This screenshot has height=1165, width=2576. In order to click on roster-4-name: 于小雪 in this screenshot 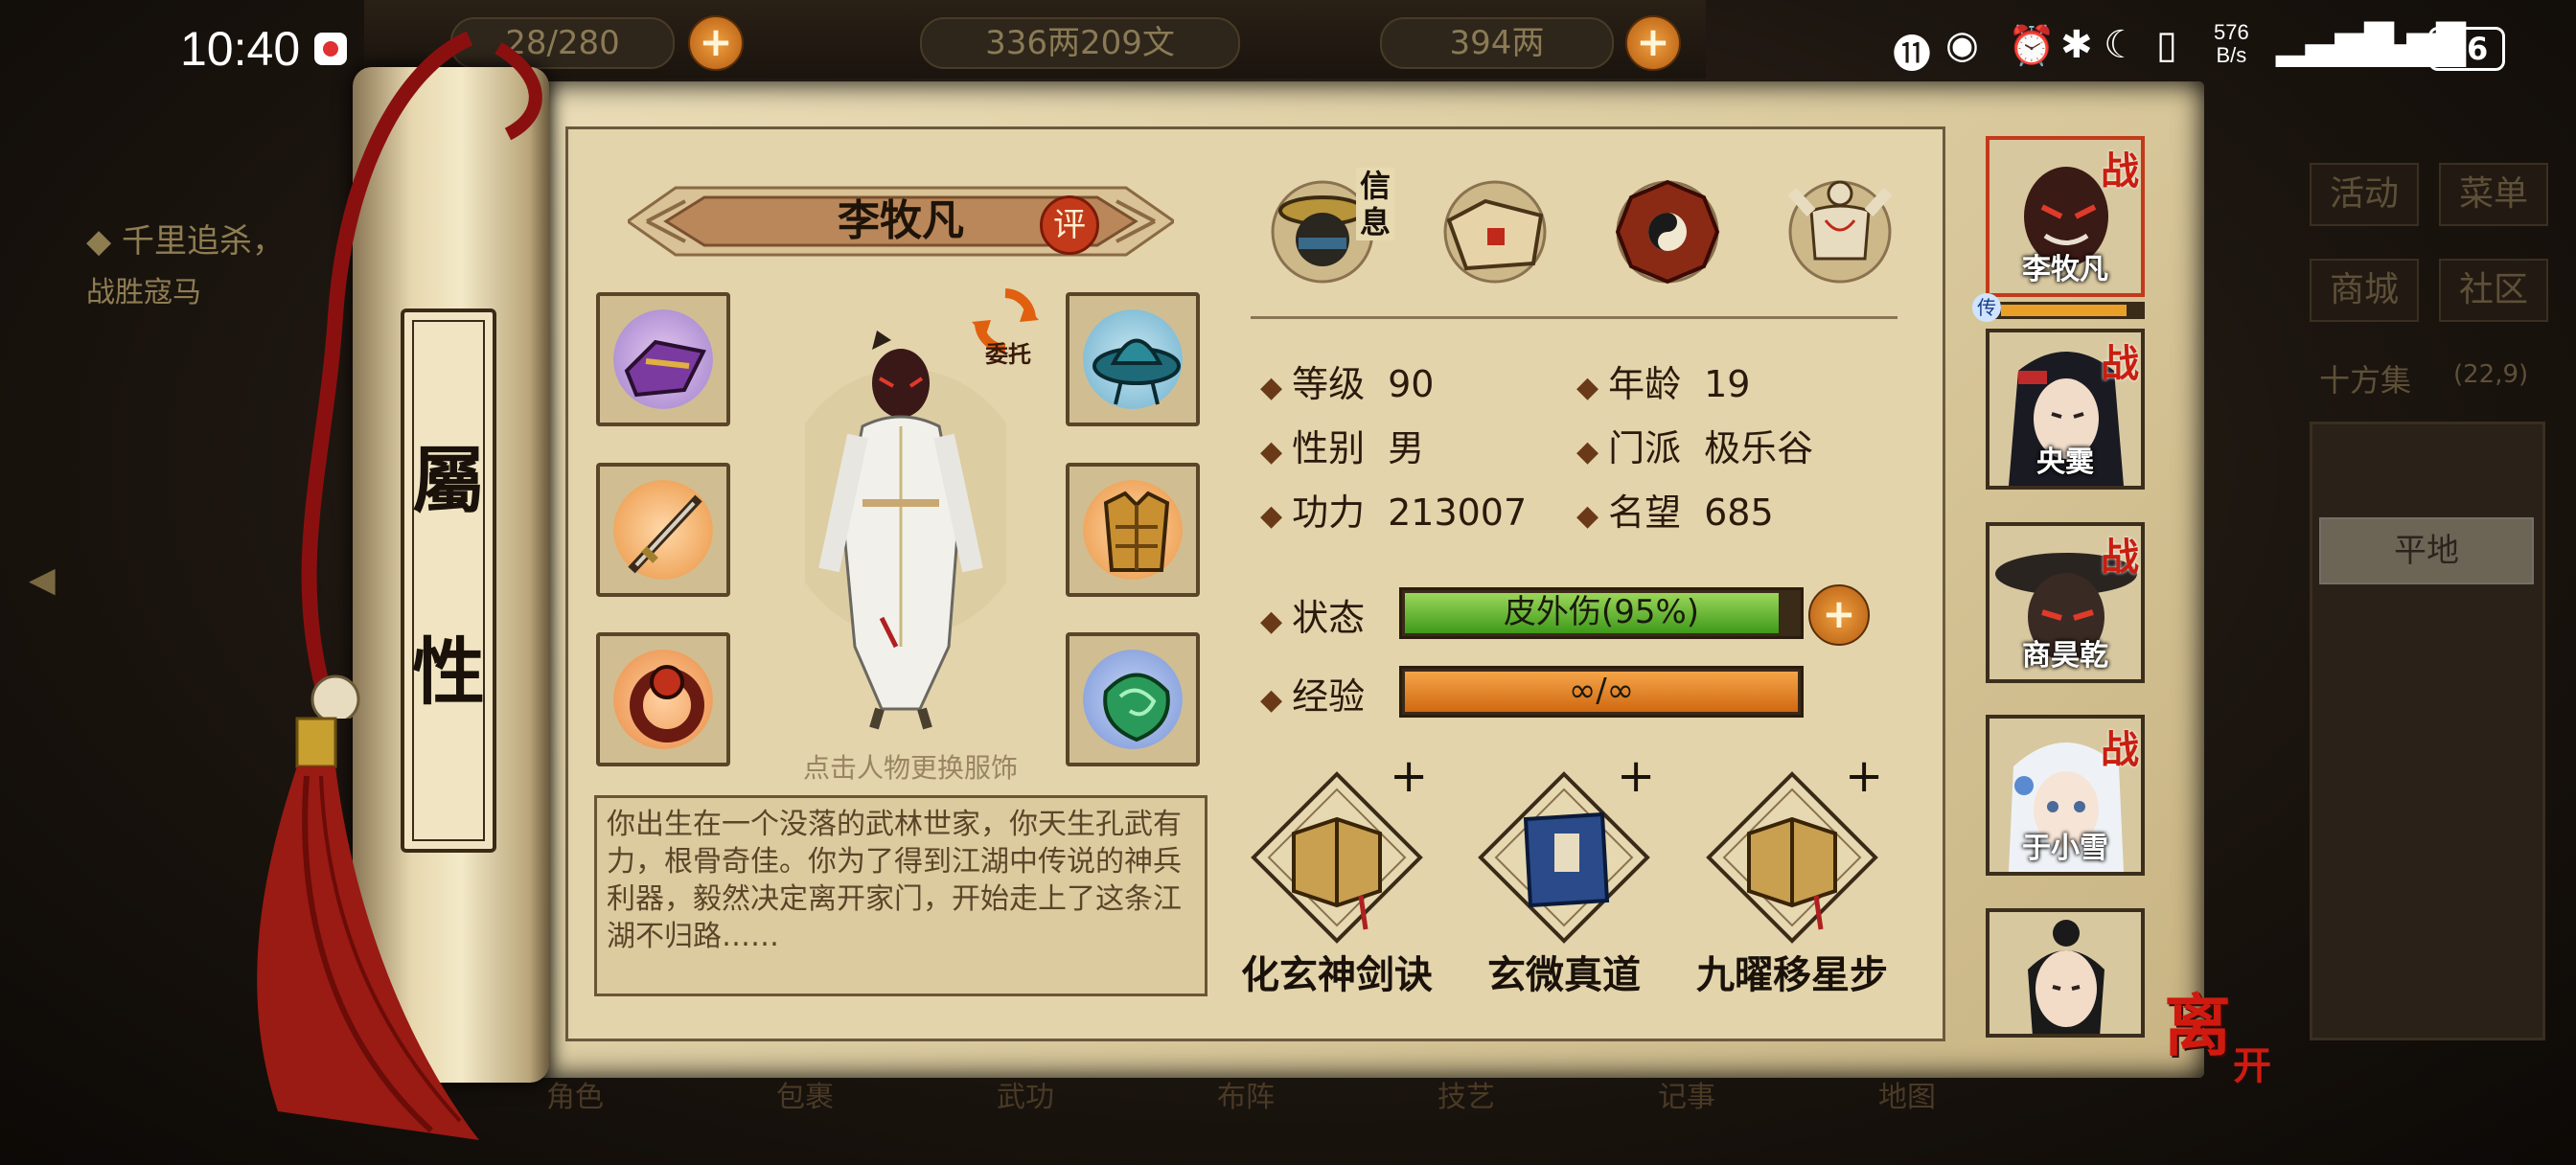, I will do `click(2065, 849)`.